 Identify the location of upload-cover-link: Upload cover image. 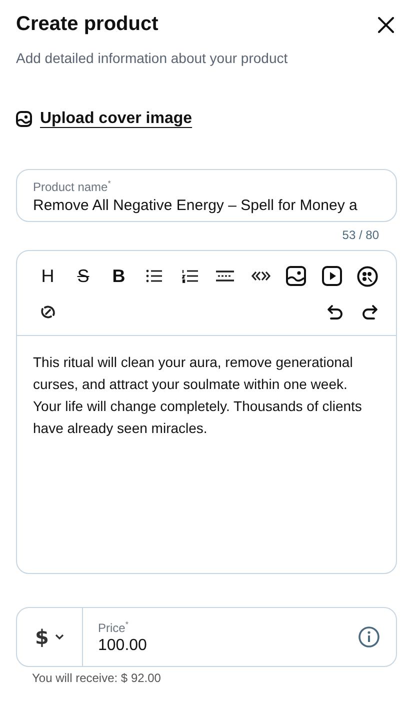
(116, 119).